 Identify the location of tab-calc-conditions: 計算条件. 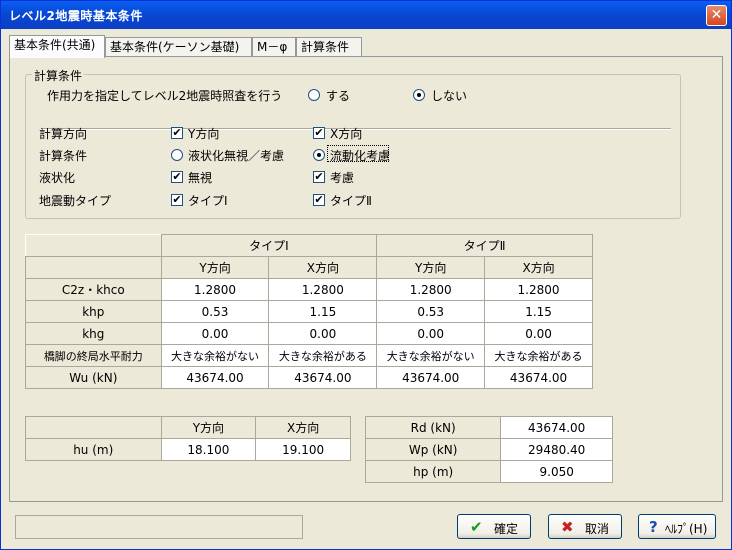
(329, 47).